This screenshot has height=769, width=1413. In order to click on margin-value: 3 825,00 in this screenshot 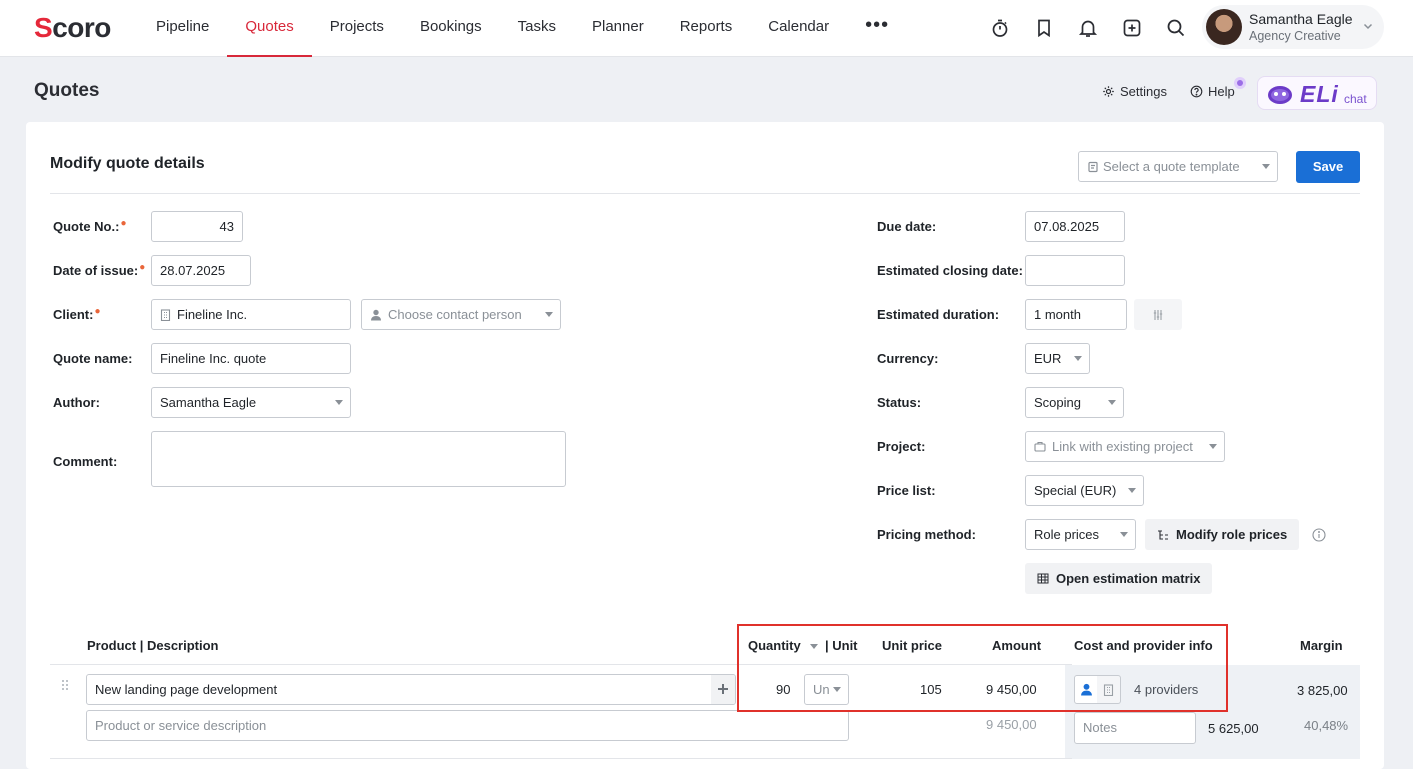, I will do `click(1322, 690)`.